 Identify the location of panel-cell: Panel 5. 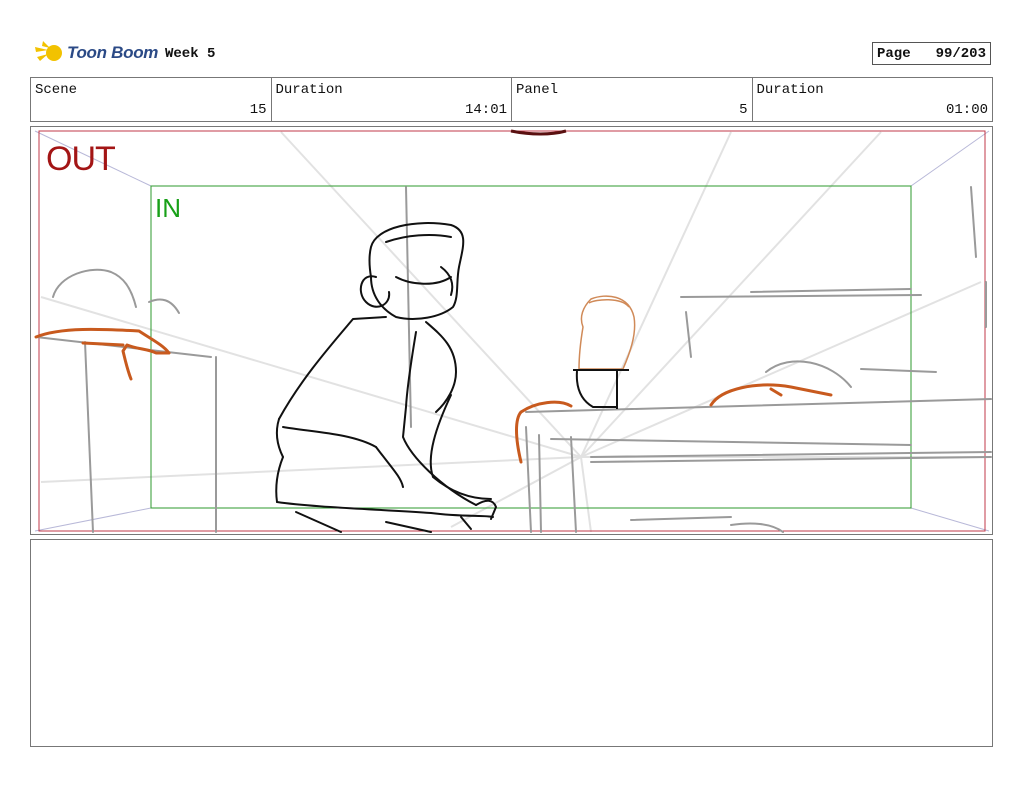
(632, 99).